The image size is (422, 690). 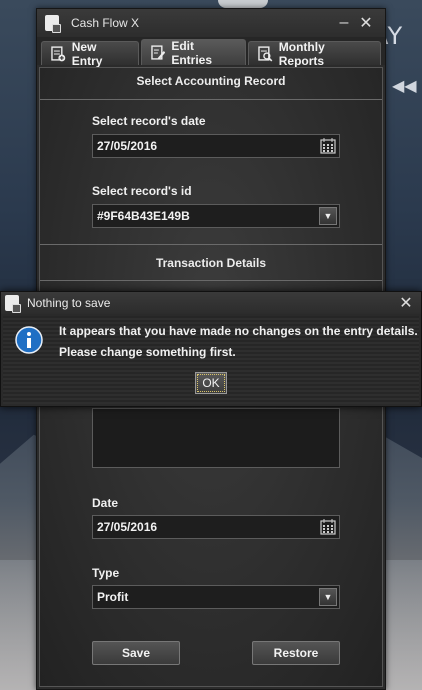 What do you see at coordinates (211, 263) in the screenshot?
I see `transaction-details-heading: Transaction Details` at bounding box center [211, 263].